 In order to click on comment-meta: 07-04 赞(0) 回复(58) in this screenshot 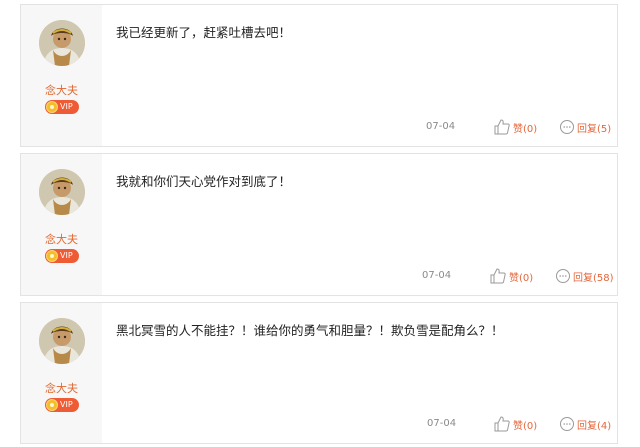, I will do `click(319, 276)`.